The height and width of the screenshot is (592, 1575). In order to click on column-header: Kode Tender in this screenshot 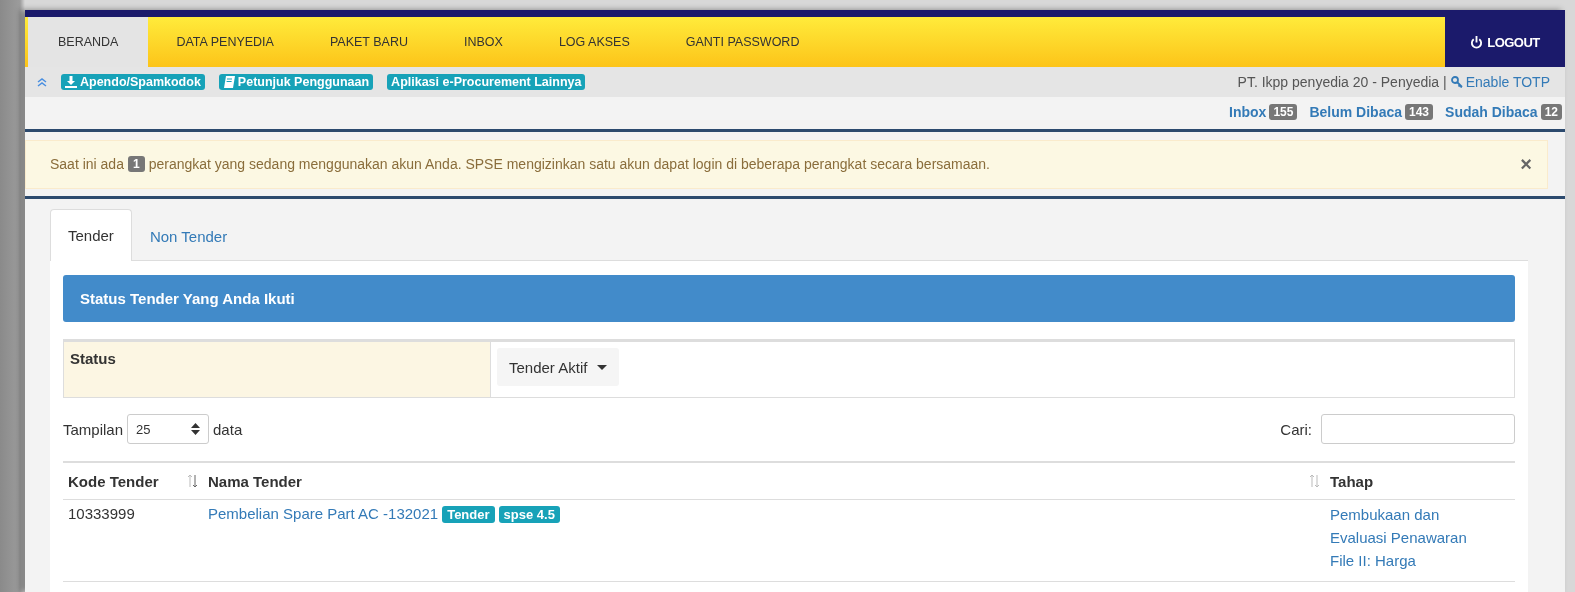, I will do `click(113, 481)`.